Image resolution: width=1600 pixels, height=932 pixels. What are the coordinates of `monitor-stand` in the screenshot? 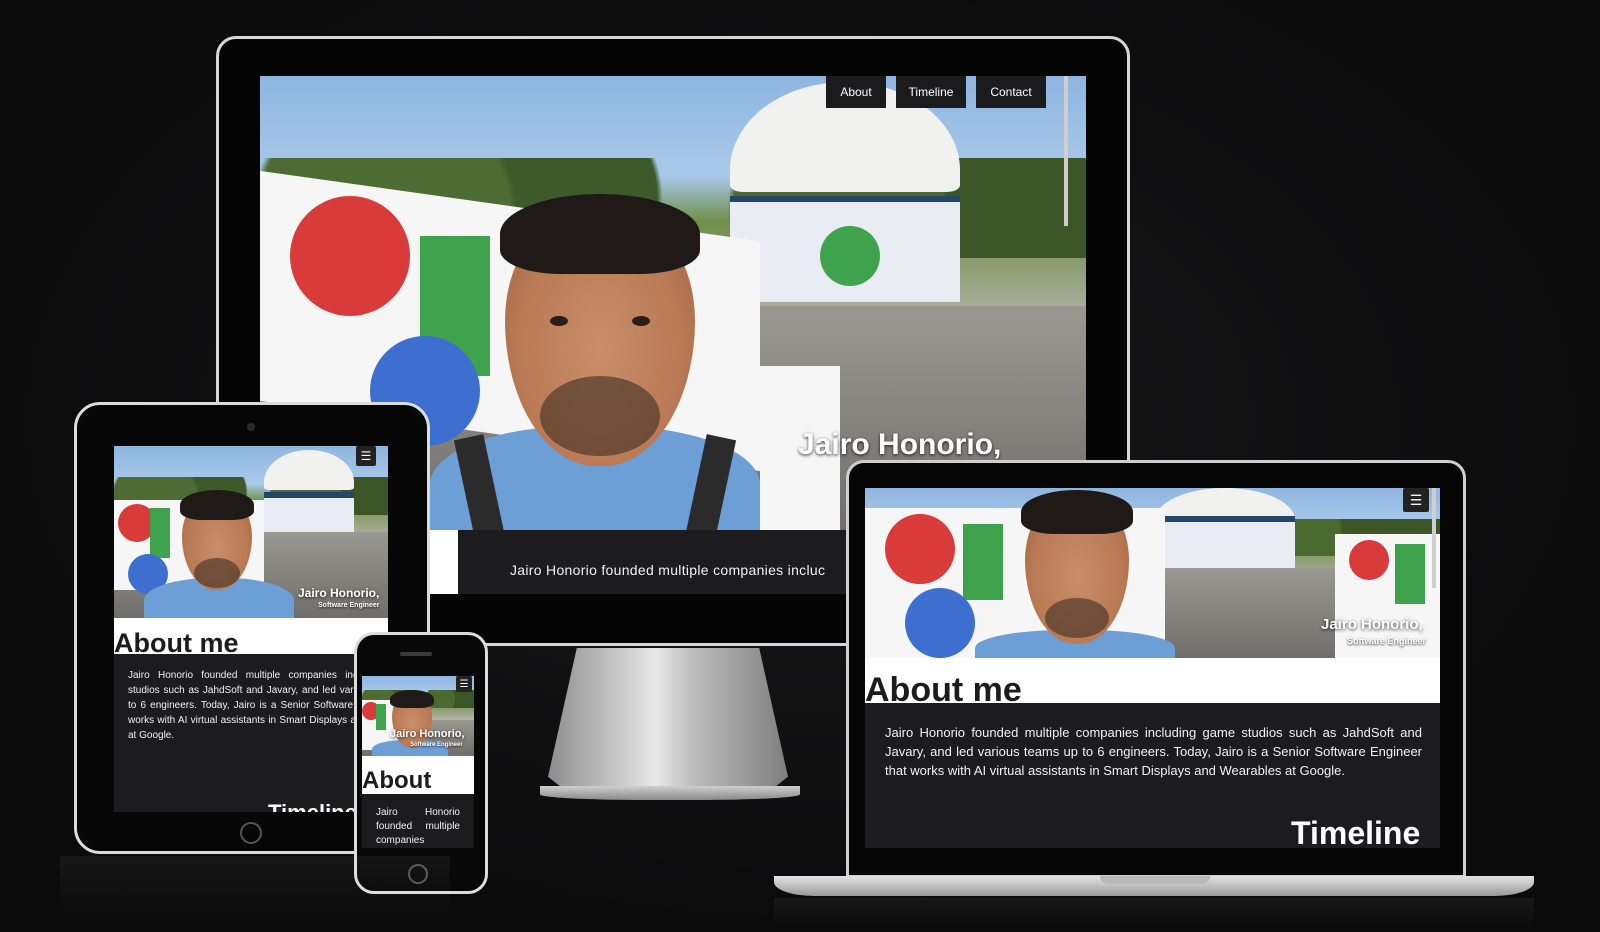 It's located at (668, 718).